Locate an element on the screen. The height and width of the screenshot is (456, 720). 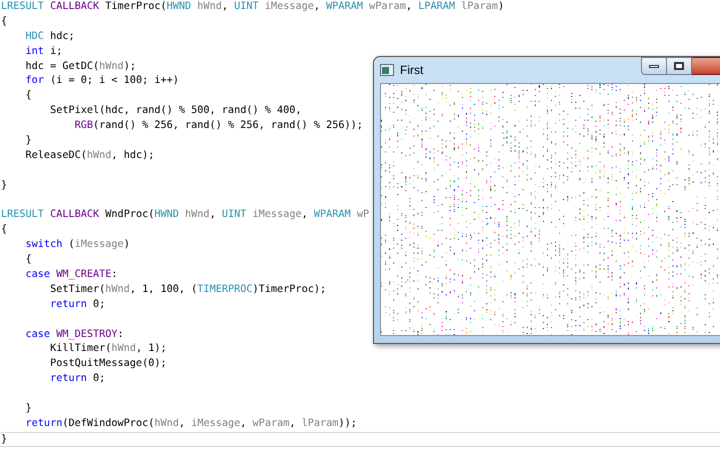
window-title: First is located at coordinates (412, 70).